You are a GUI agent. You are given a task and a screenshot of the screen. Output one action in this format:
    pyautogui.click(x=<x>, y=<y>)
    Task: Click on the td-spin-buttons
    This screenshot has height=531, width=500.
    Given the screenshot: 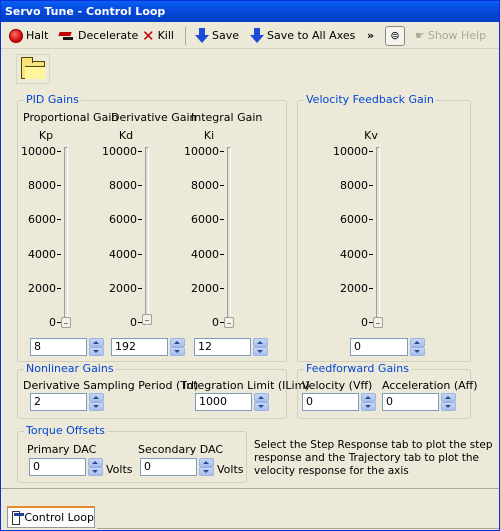 What is the action you would take?
    pyautogui.click(x=96, y=402)
    